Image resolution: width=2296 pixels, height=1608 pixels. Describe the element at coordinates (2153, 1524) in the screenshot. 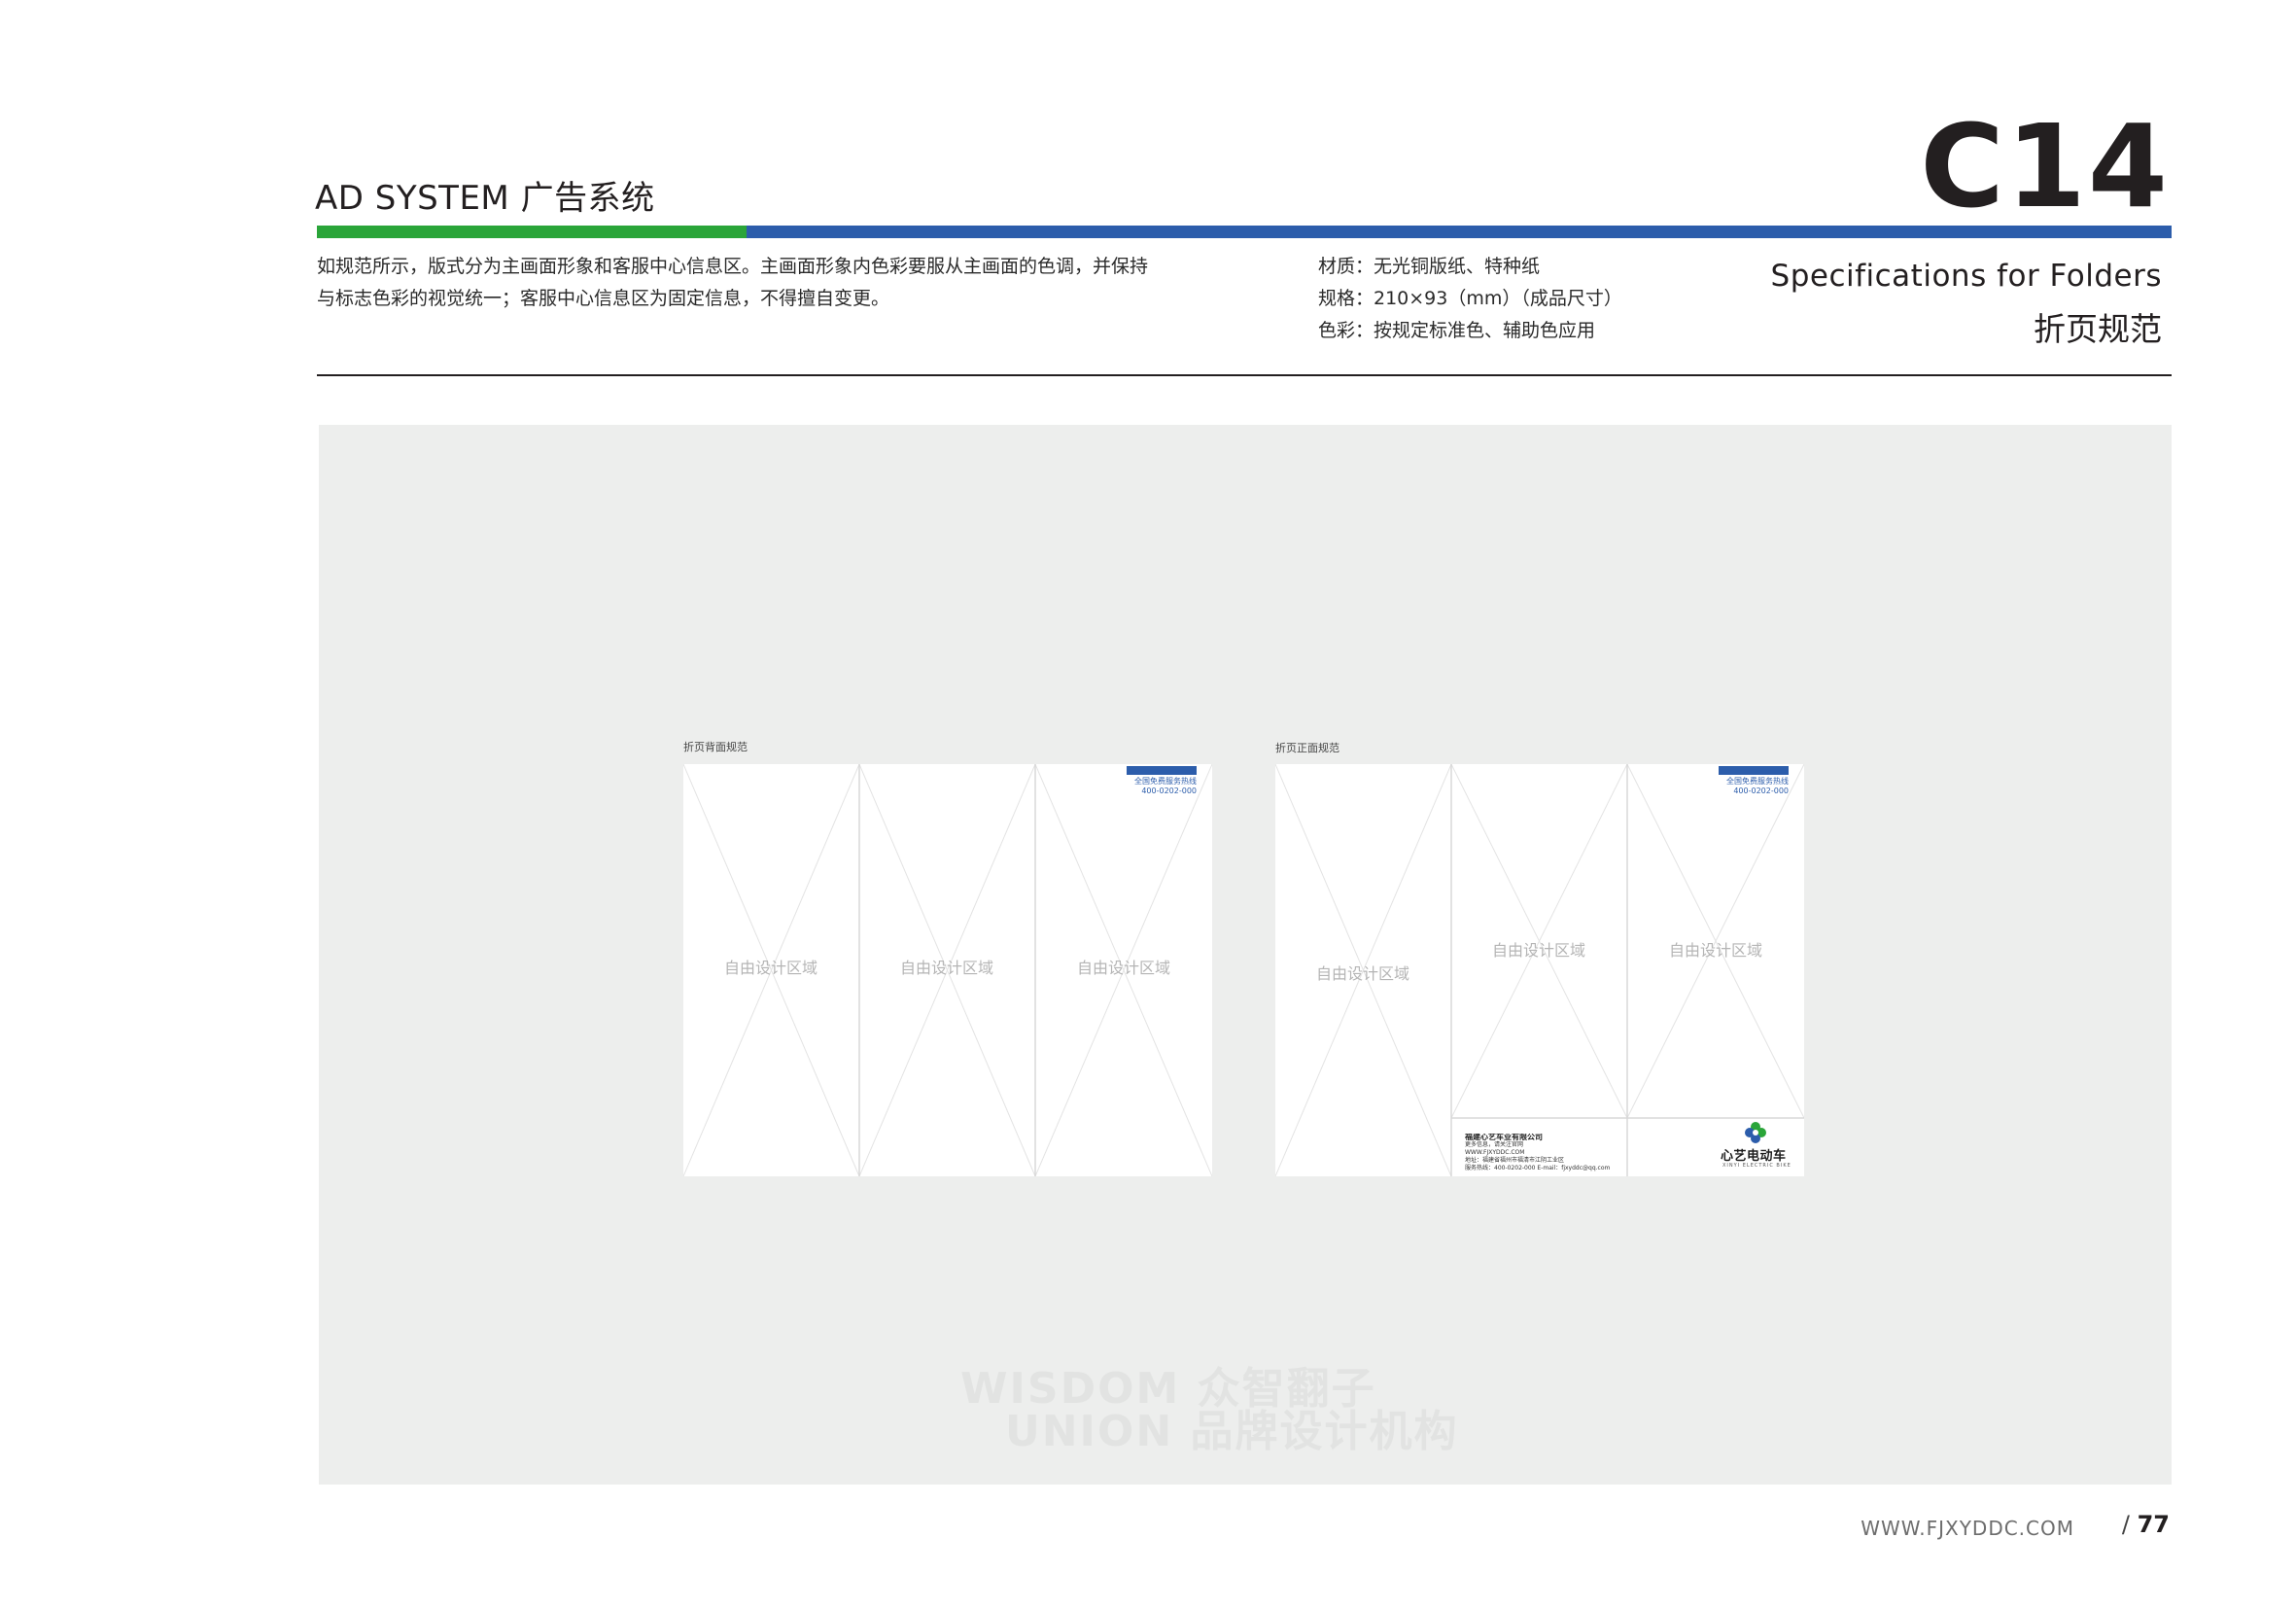

I see `page-number-value: 77` at that location.